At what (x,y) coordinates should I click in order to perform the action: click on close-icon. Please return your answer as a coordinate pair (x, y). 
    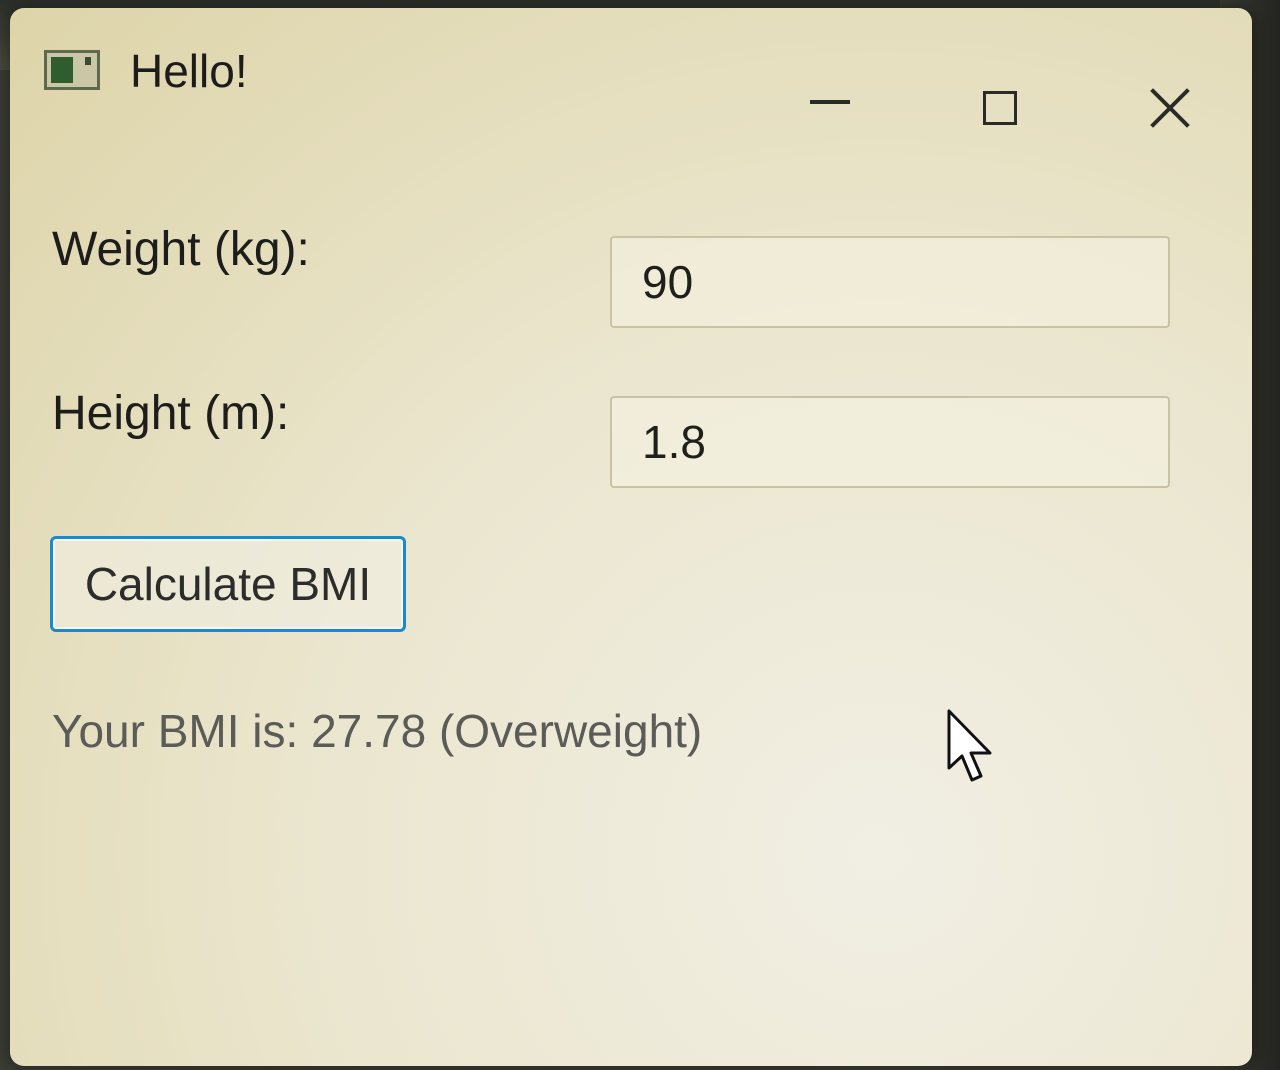
    Looking at the image, I should click on (1170, 108).